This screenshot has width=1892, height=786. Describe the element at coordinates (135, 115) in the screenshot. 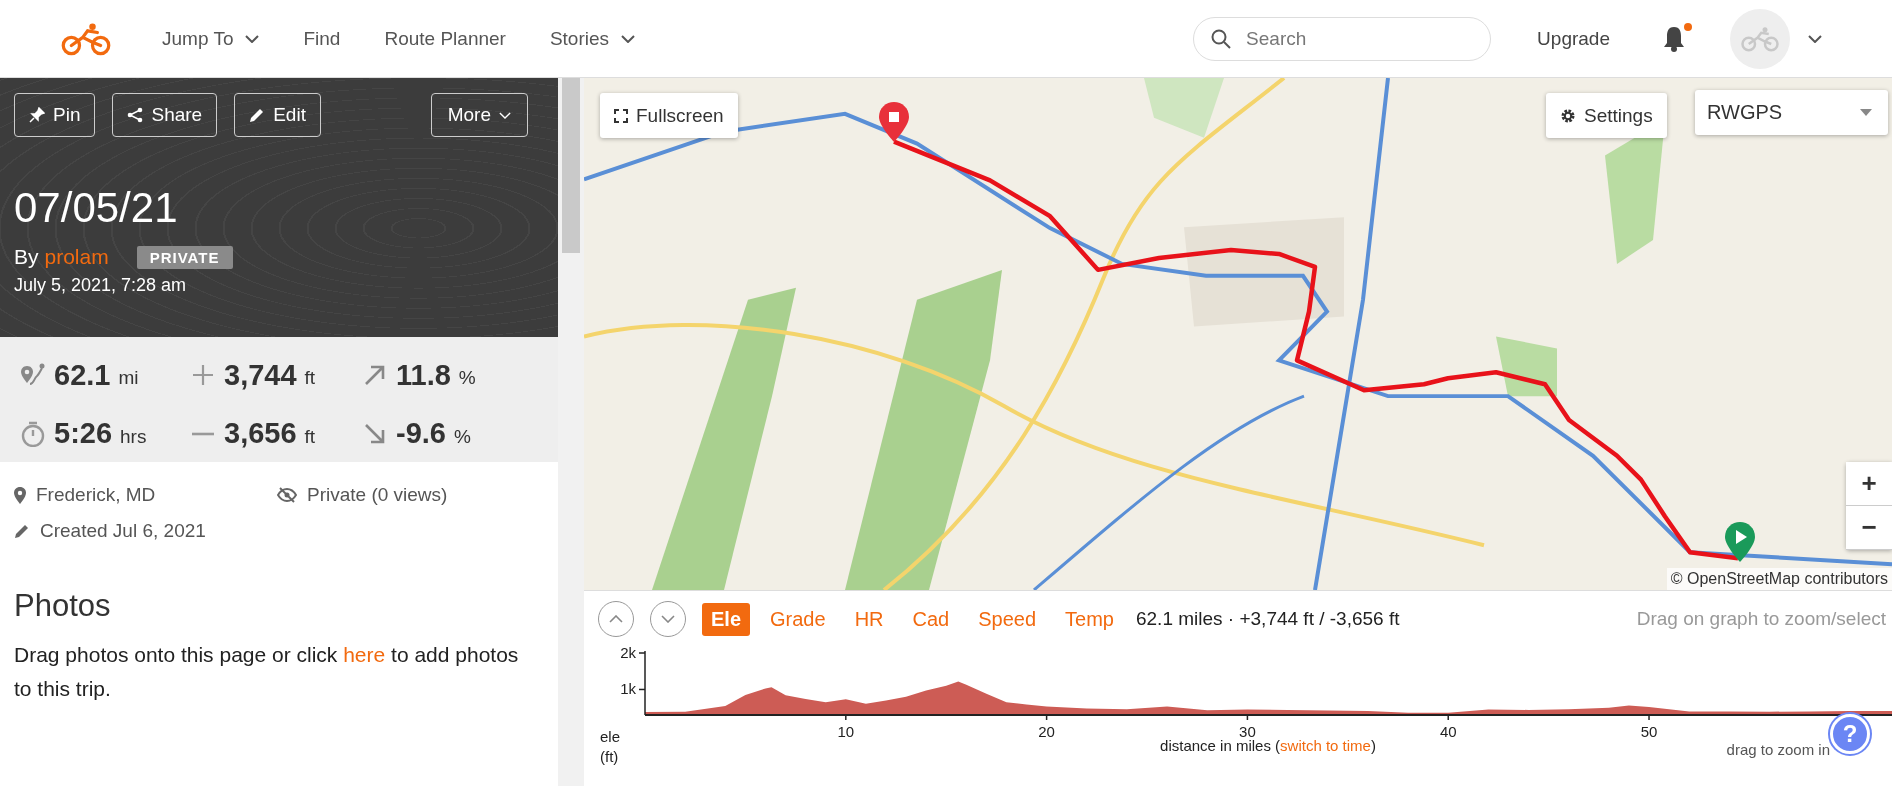

I see `share-icon` at that location.